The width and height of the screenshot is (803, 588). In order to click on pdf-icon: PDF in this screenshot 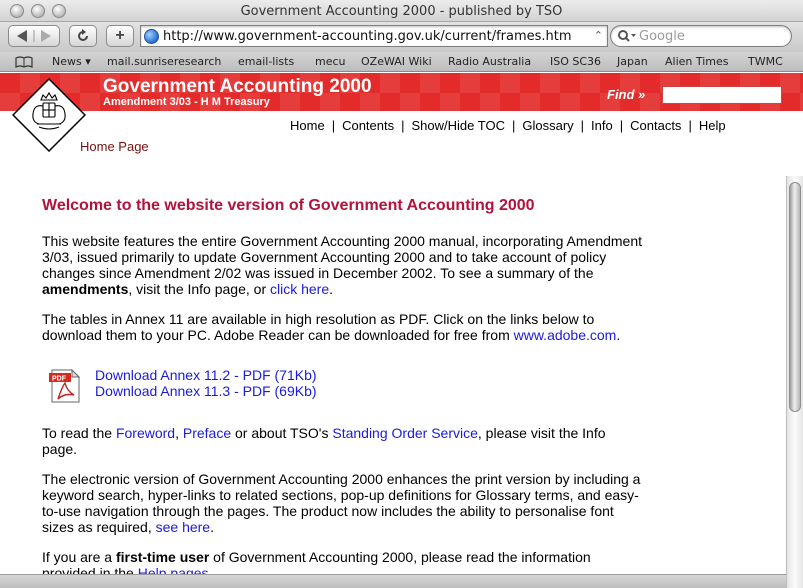, I will do `click(65, 386)`.